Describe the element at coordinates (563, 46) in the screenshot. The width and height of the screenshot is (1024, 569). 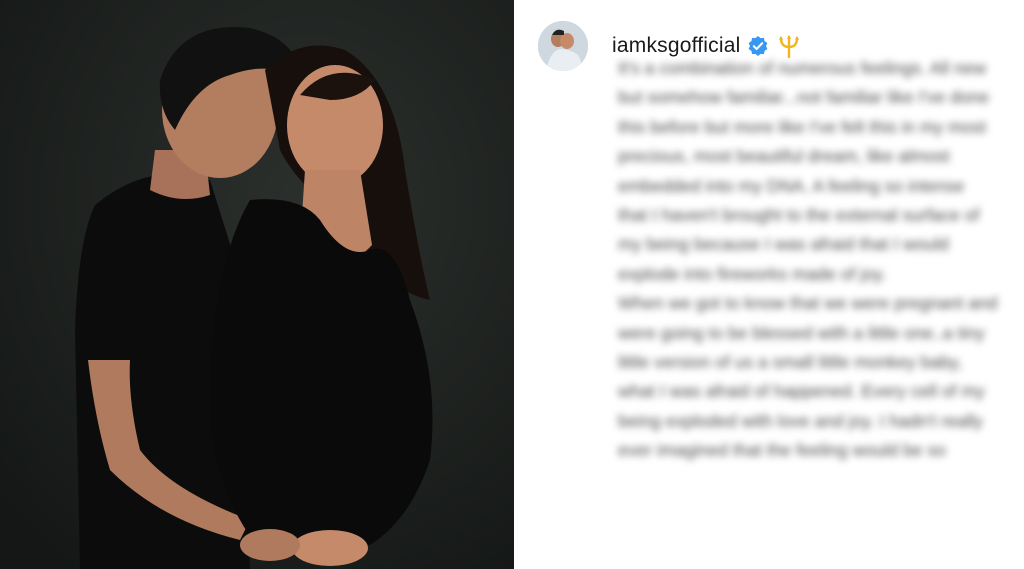
I see `profile-avatar` at that location.